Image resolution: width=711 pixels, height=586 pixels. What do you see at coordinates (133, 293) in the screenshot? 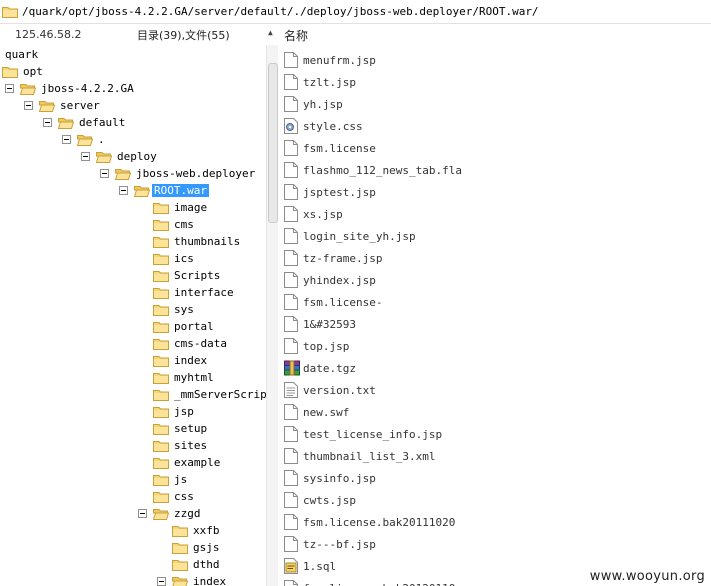
I see `tree-node: interface` at bounding box center [133, 293].